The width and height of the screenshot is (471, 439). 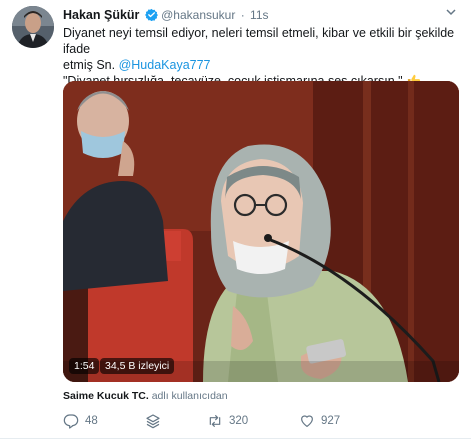 What do you see at coordinates (101, 15) in the screenshot?
I see `author-name: Hakan Şükür` at bounding box center [101, 15].